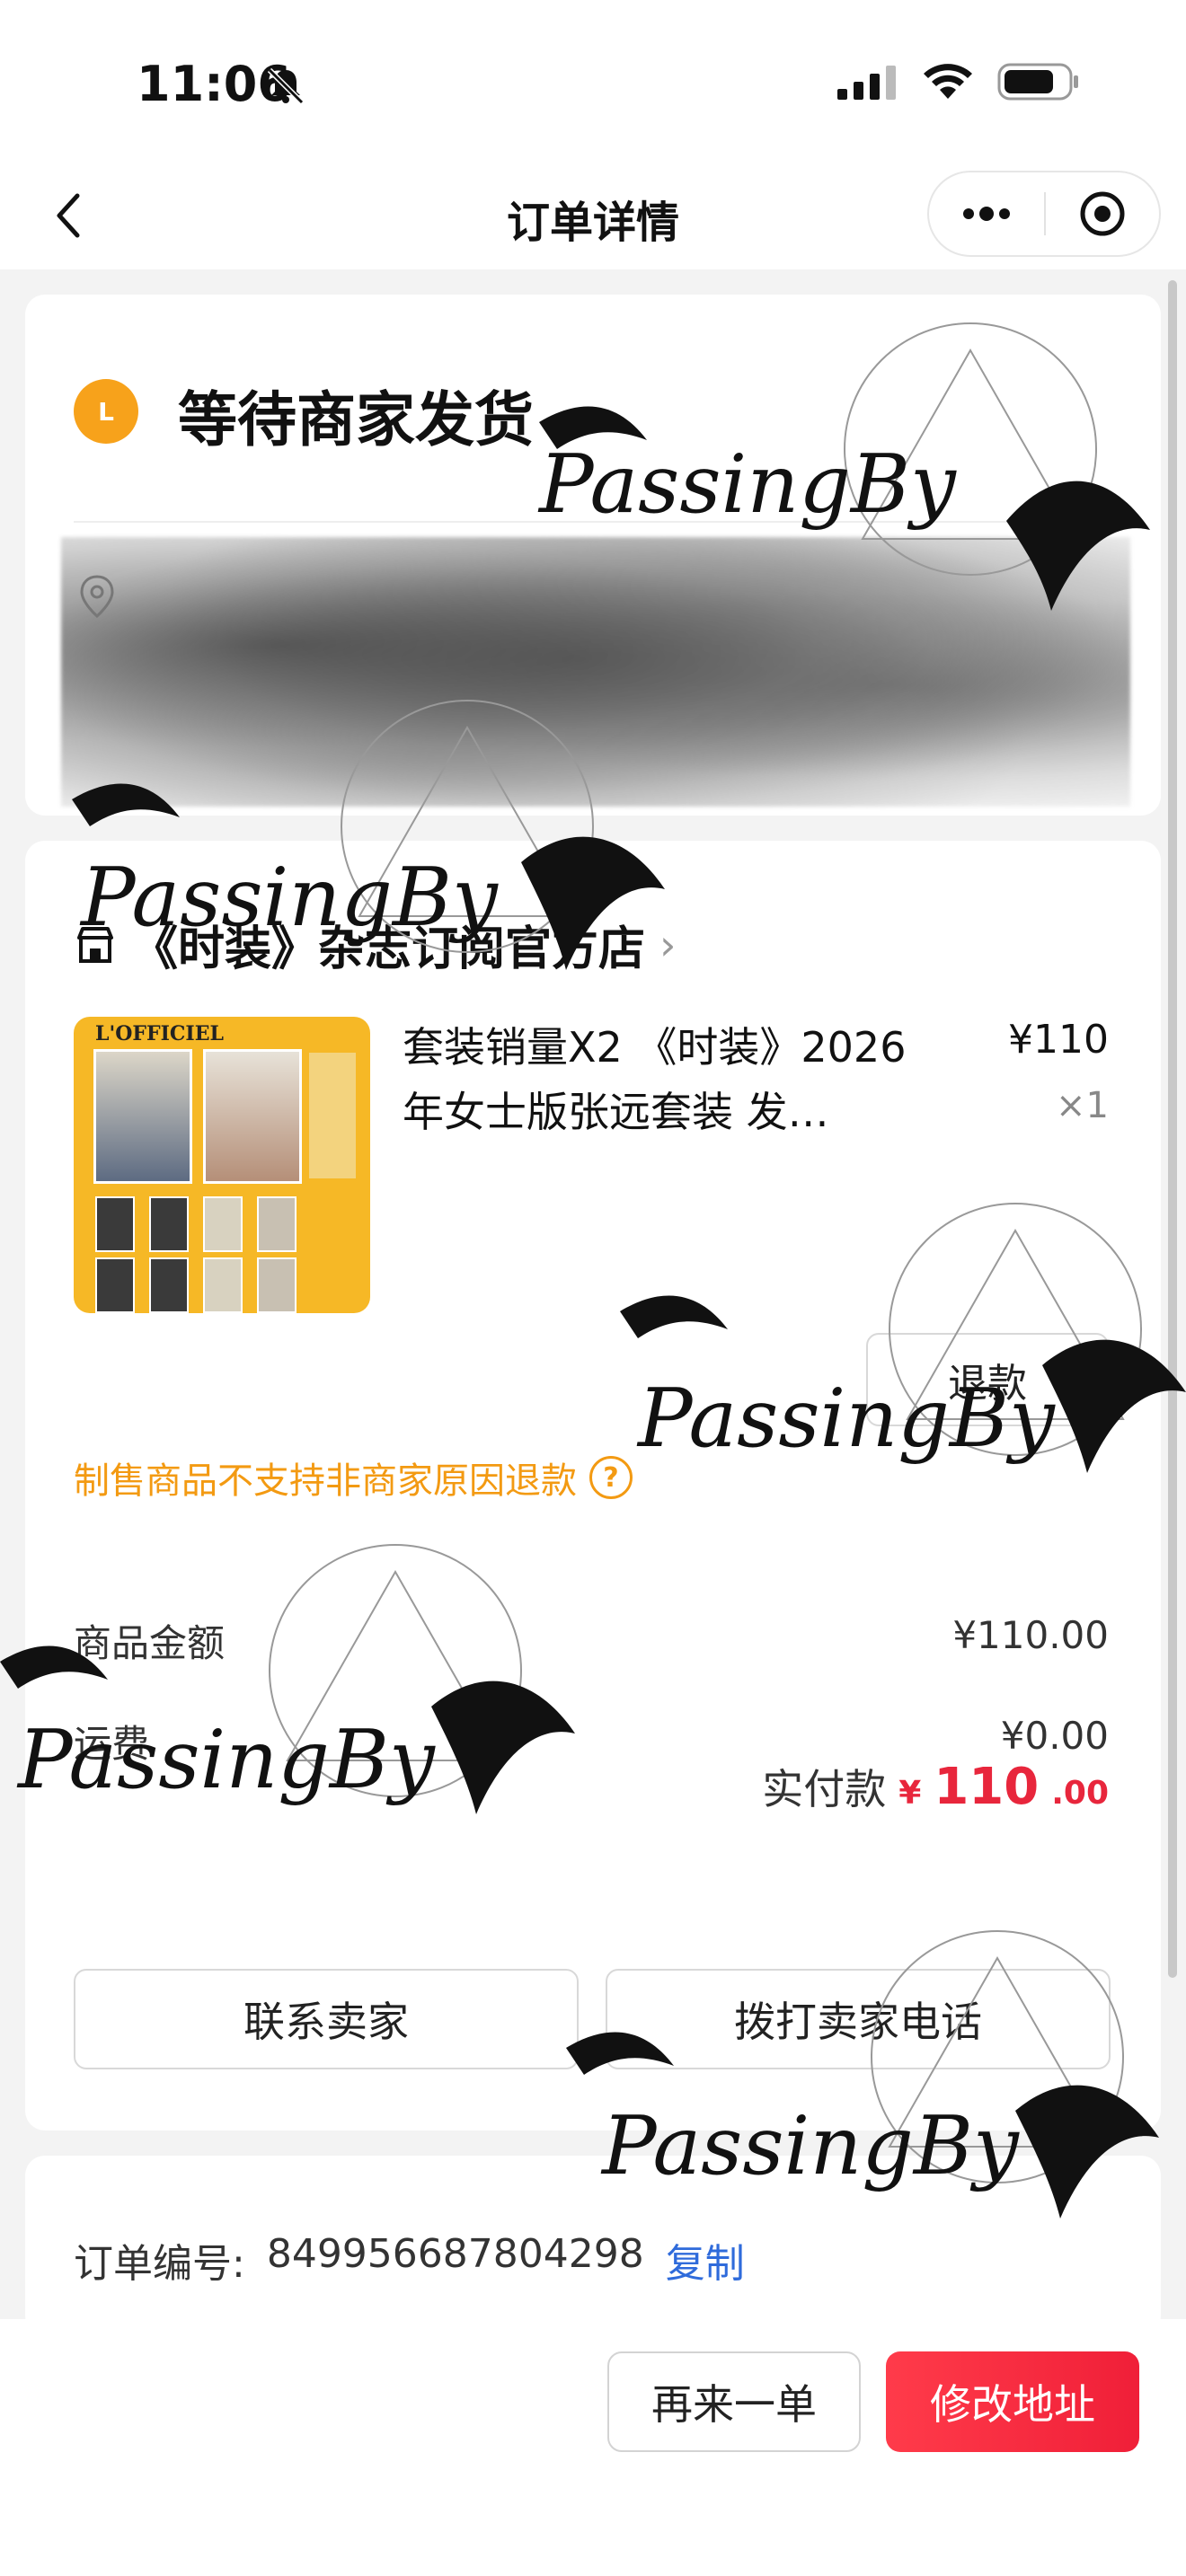  I want to click on magazine-logo: L'OFFICIEL, so click(159, 1033).